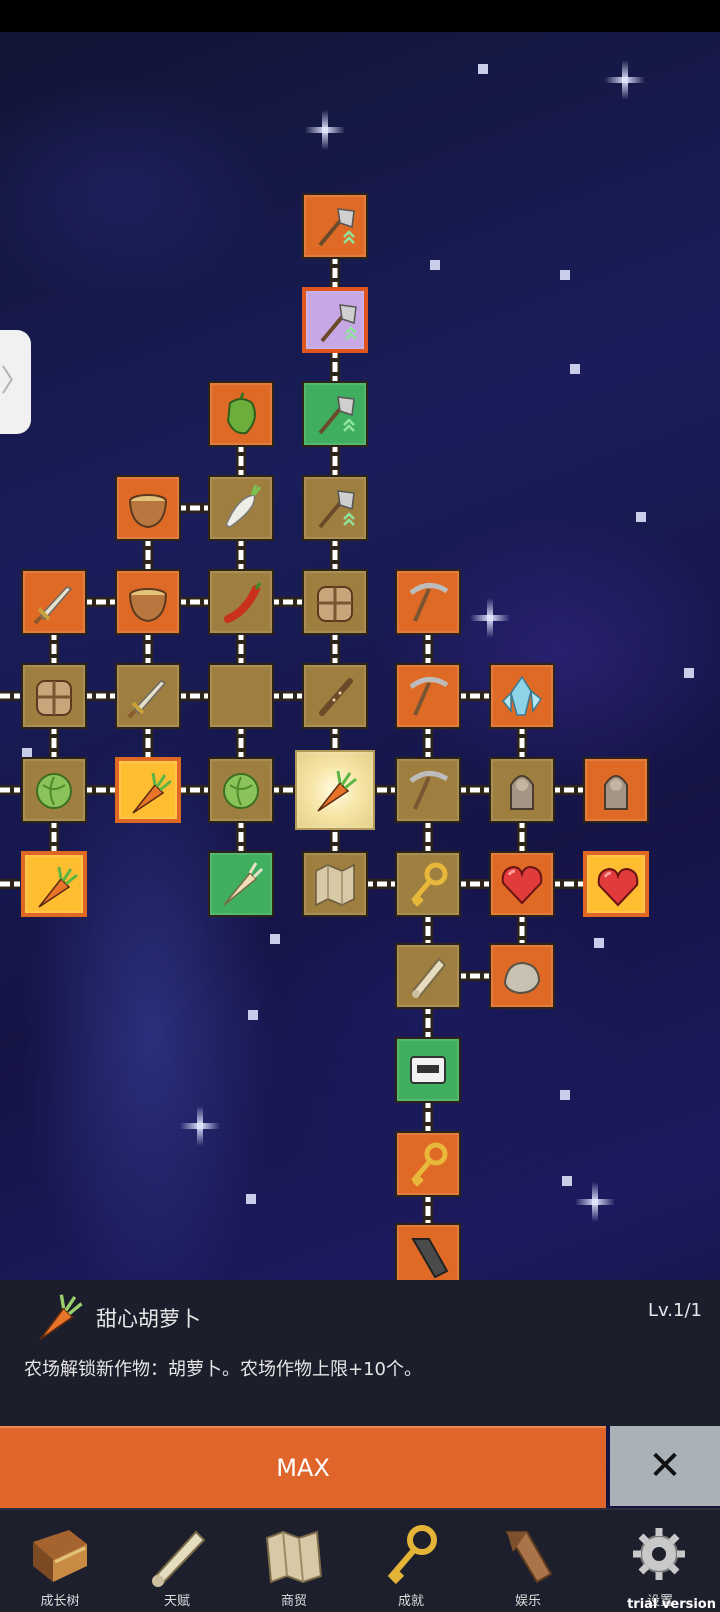 The width and height of the screenshot is (720, 1612). I want to click on tree-node-corn, so click(241, 696).